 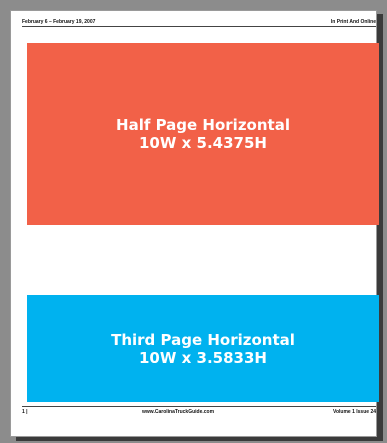 I want to click on half-page-ad-size: 10W x 5.4375H, so click(x=203, y=143).